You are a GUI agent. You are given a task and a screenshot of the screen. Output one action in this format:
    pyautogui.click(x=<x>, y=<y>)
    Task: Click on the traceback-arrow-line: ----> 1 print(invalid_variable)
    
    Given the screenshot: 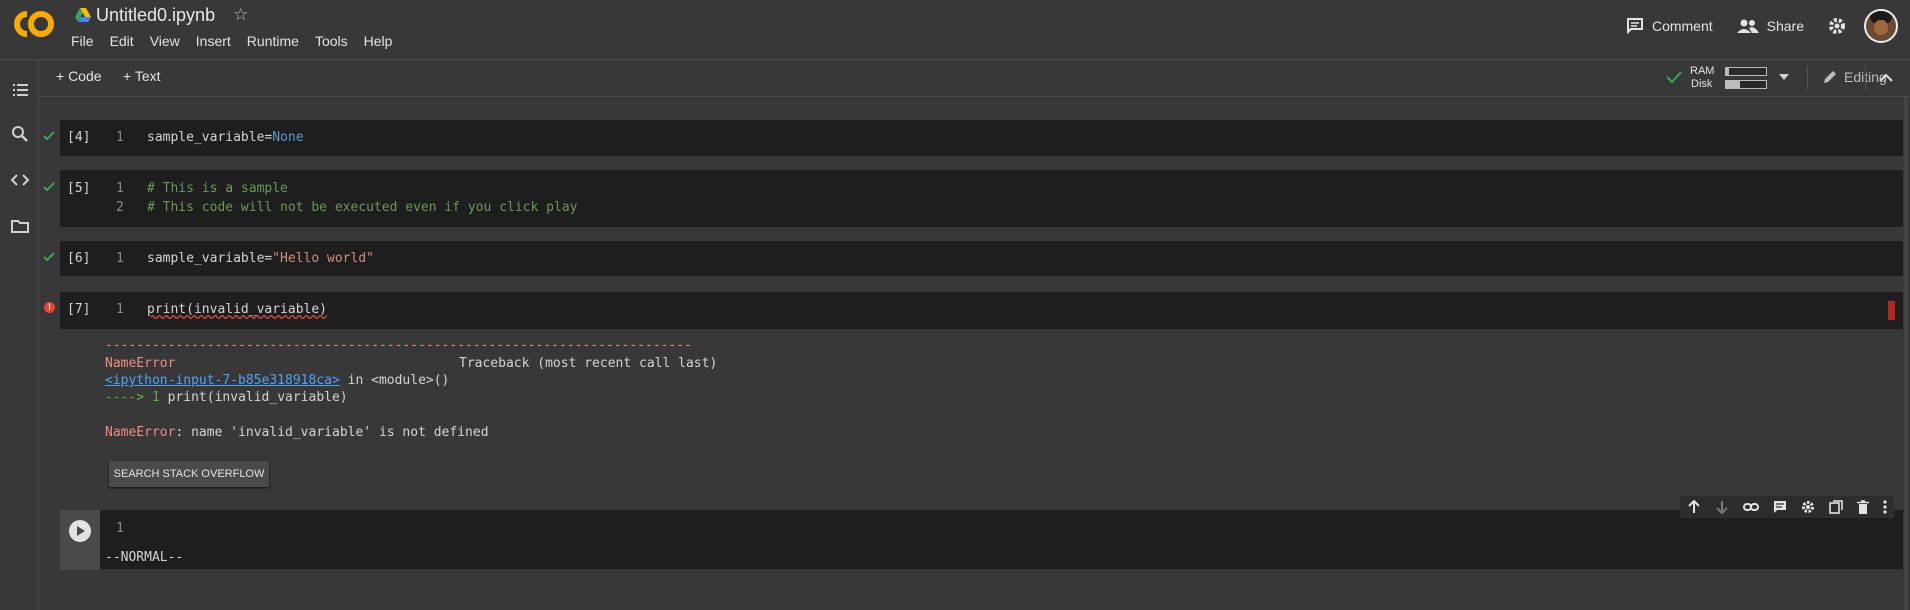 What is the action you would take?
    pyautogui.click(x=226, y=397)
    